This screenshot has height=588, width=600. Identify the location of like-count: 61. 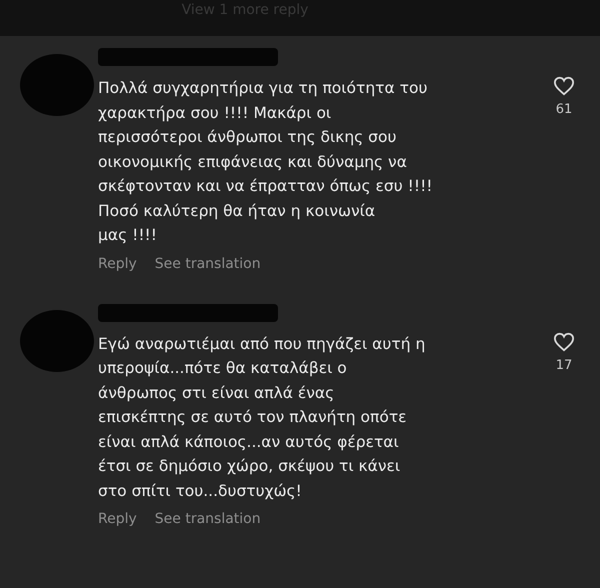
(564, 109).